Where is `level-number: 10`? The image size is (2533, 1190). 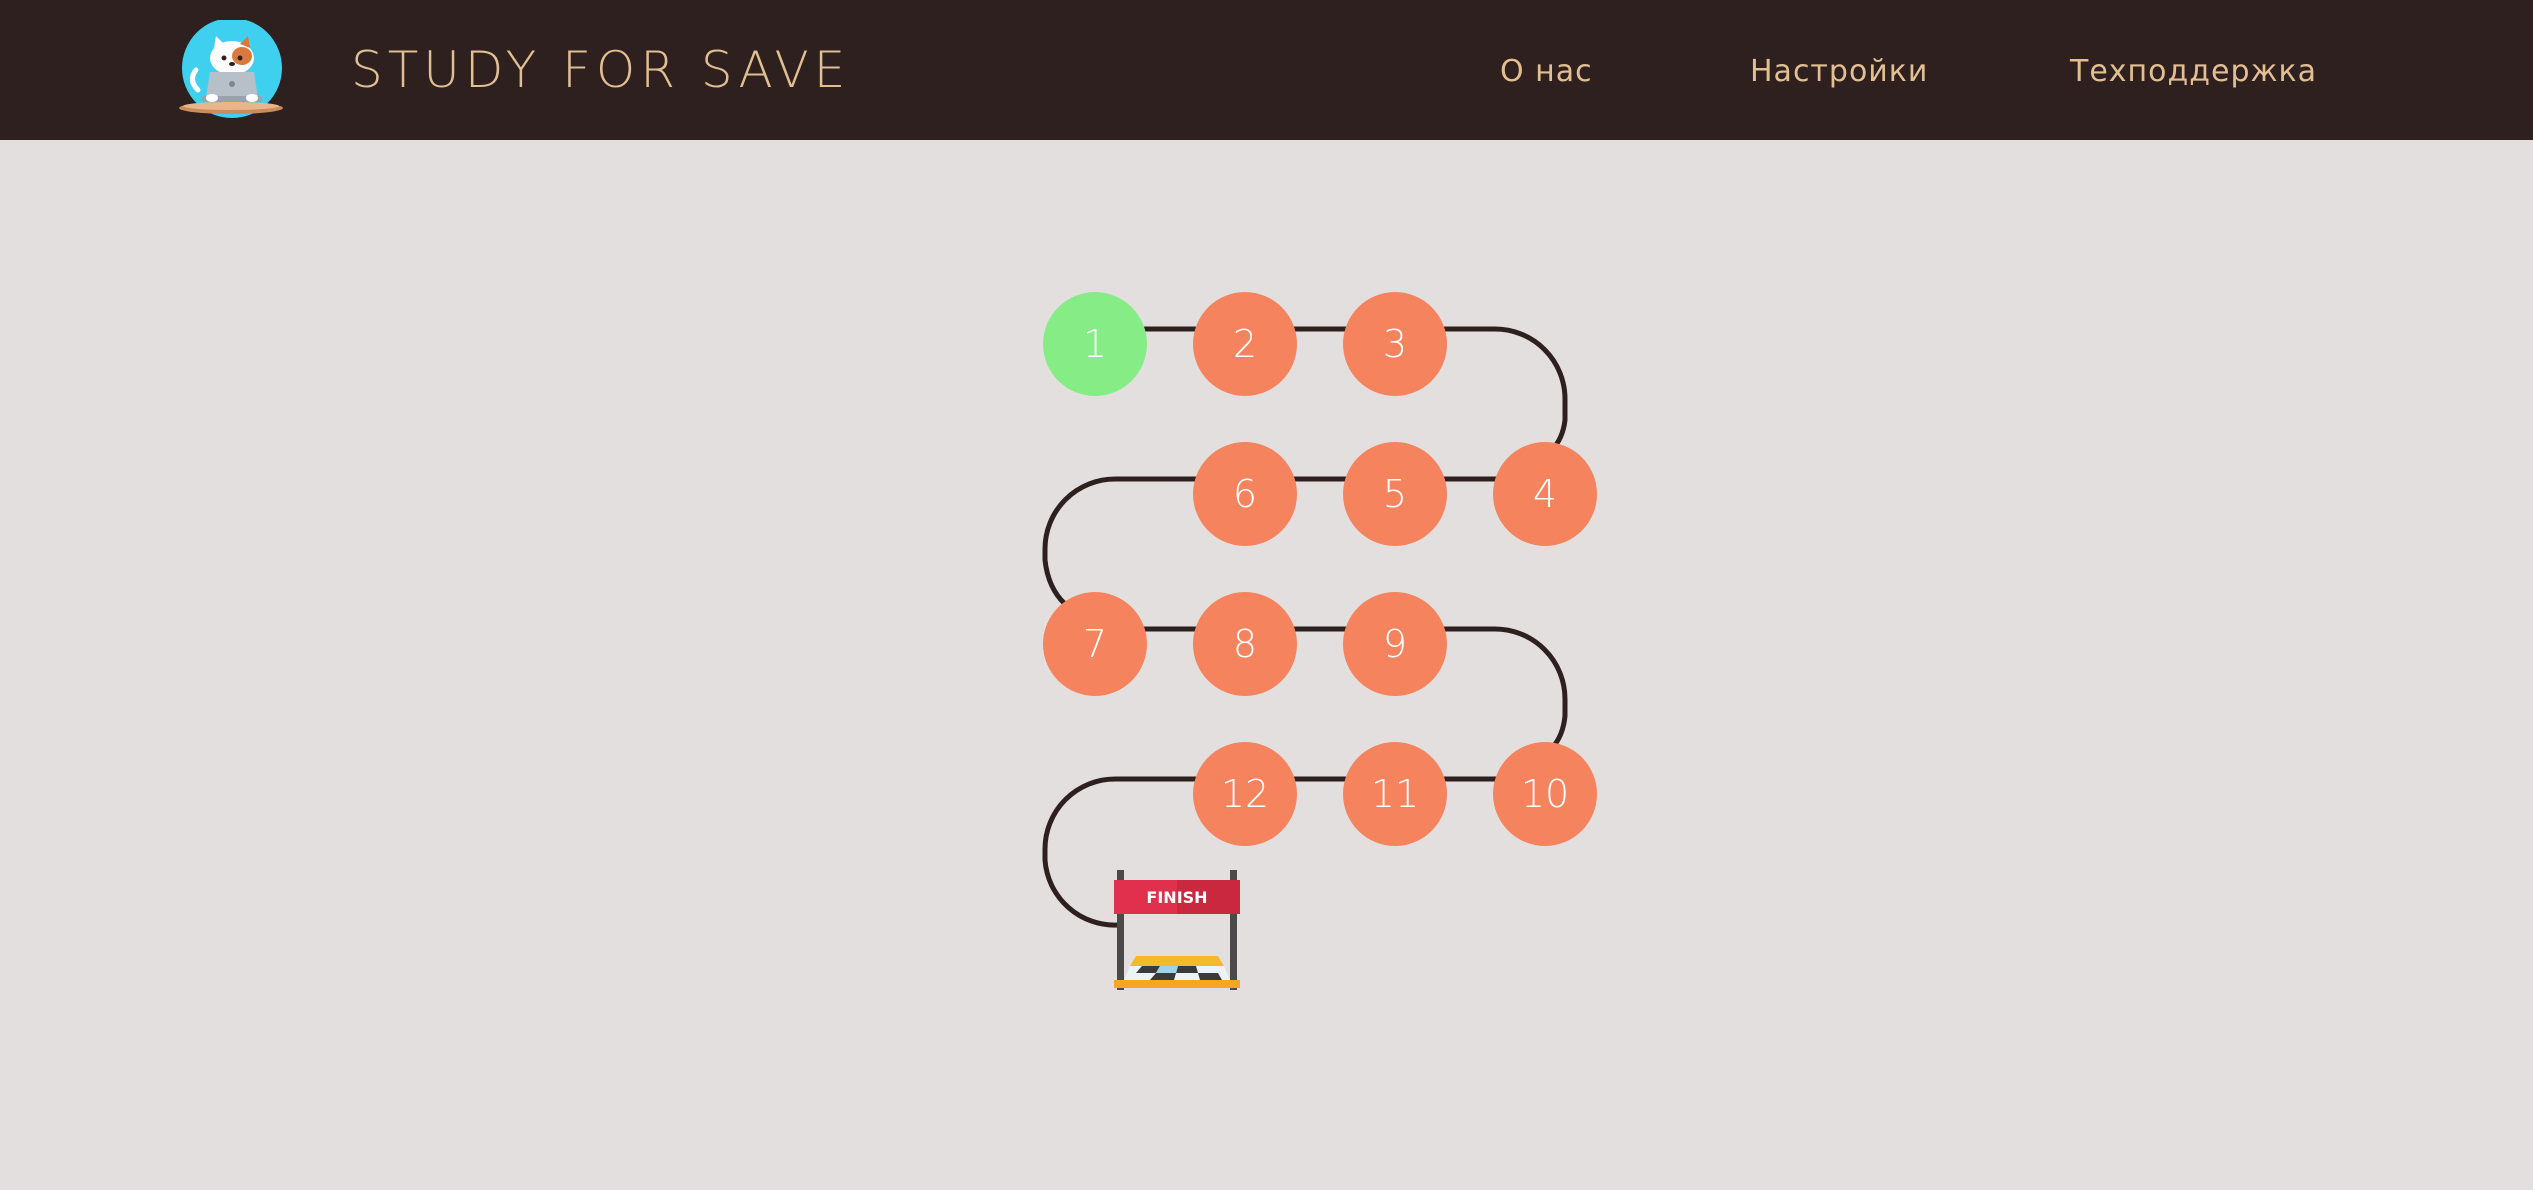
level-number: 10 is located at coordinates (1545, 794).